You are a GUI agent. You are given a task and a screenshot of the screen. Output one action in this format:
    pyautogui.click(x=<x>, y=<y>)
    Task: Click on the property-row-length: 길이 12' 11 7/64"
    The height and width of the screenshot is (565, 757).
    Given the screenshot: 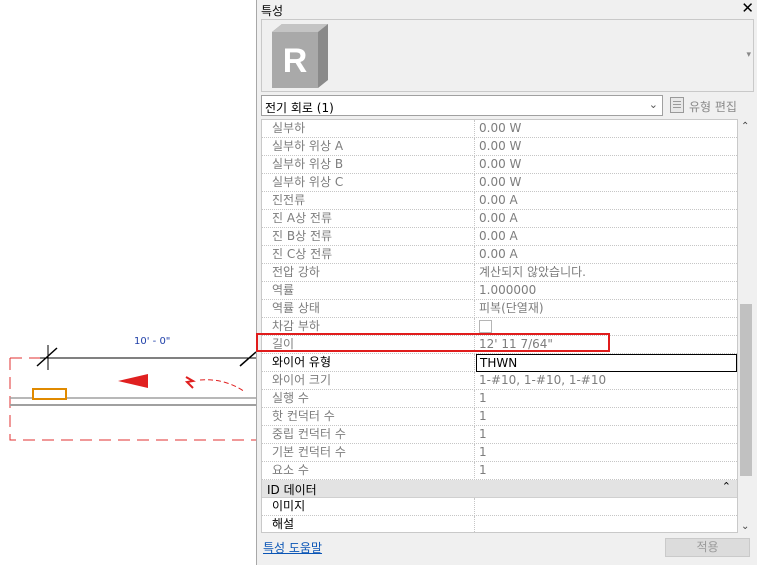 What is the action you would take?
    pyautogui.click(x=499, y=345)
    